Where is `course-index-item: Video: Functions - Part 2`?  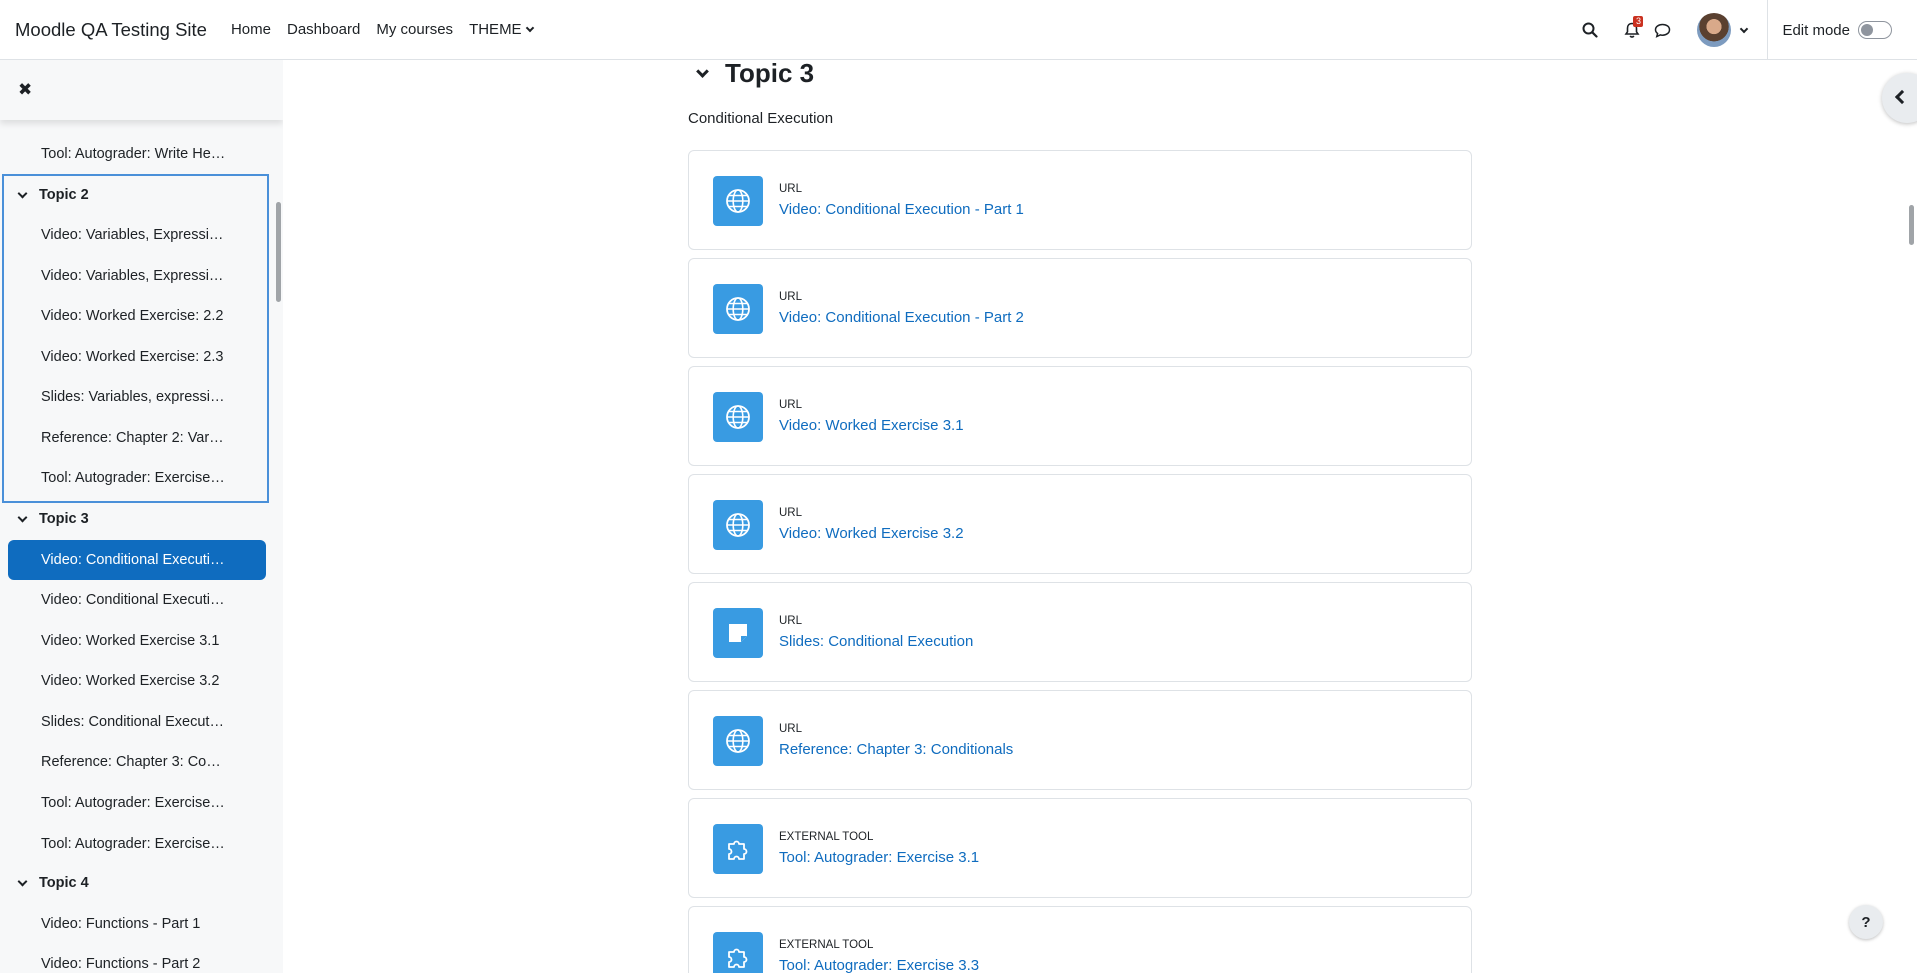 course-index-item: Video: Functions - Part 2 is located at coordinates (138, 964).